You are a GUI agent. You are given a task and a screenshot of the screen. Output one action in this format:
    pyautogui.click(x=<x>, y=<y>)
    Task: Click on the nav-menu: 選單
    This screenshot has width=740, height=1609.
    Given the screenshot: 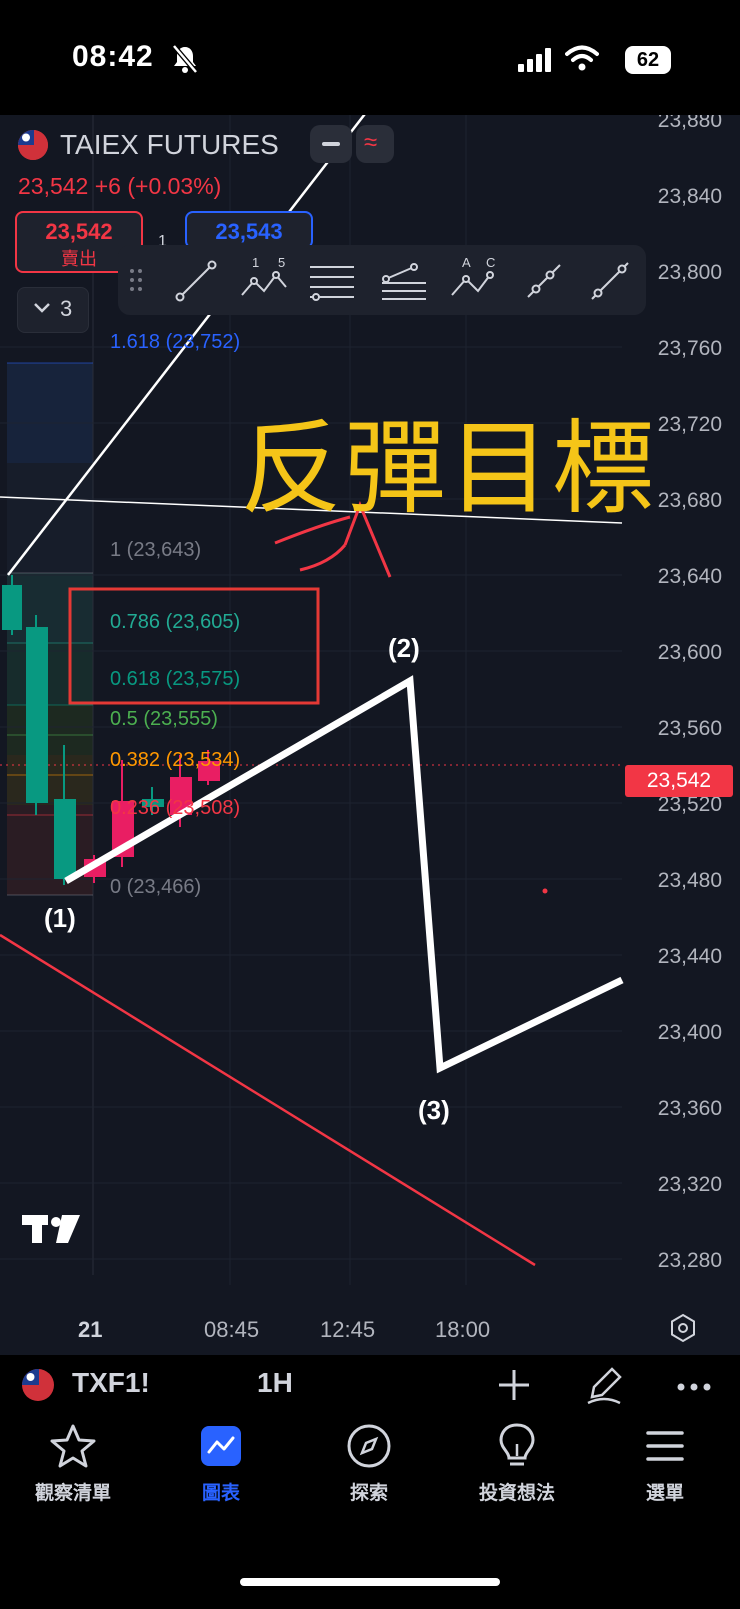 What is the action you would take?
    pyautogui.click(x=665, y=1462)
    